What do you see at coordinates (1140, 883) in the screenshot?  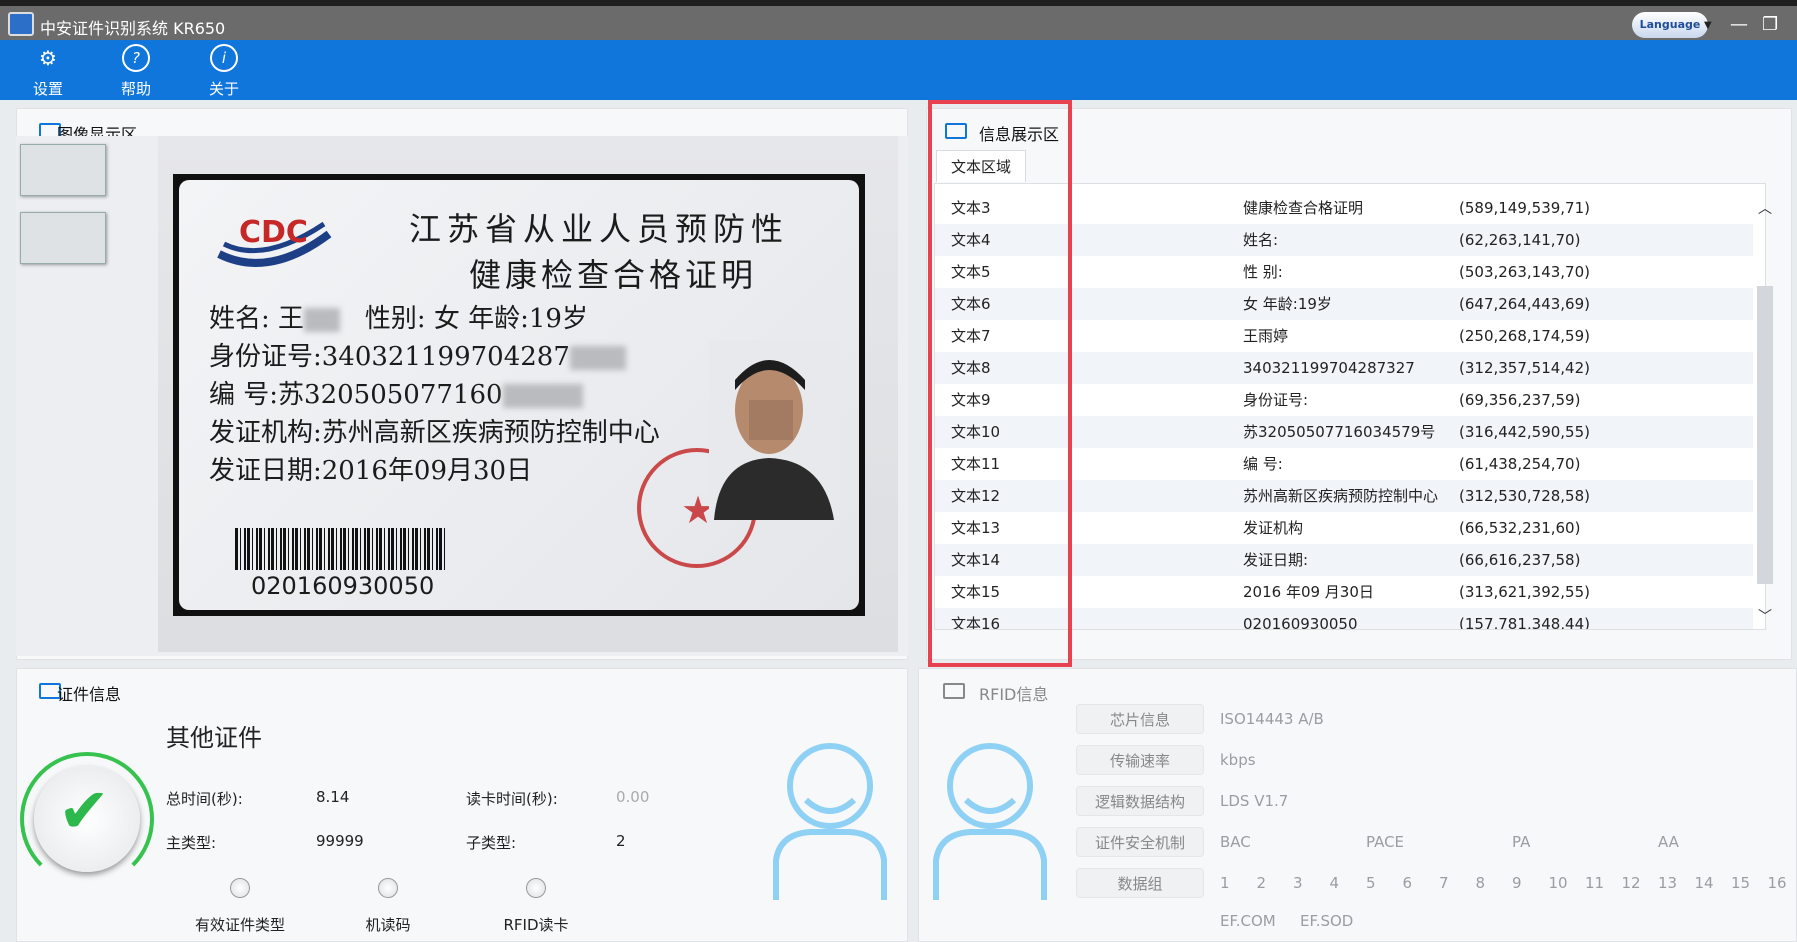 I see `data-group-label: 数据组` at bounding box center [1140, 883].